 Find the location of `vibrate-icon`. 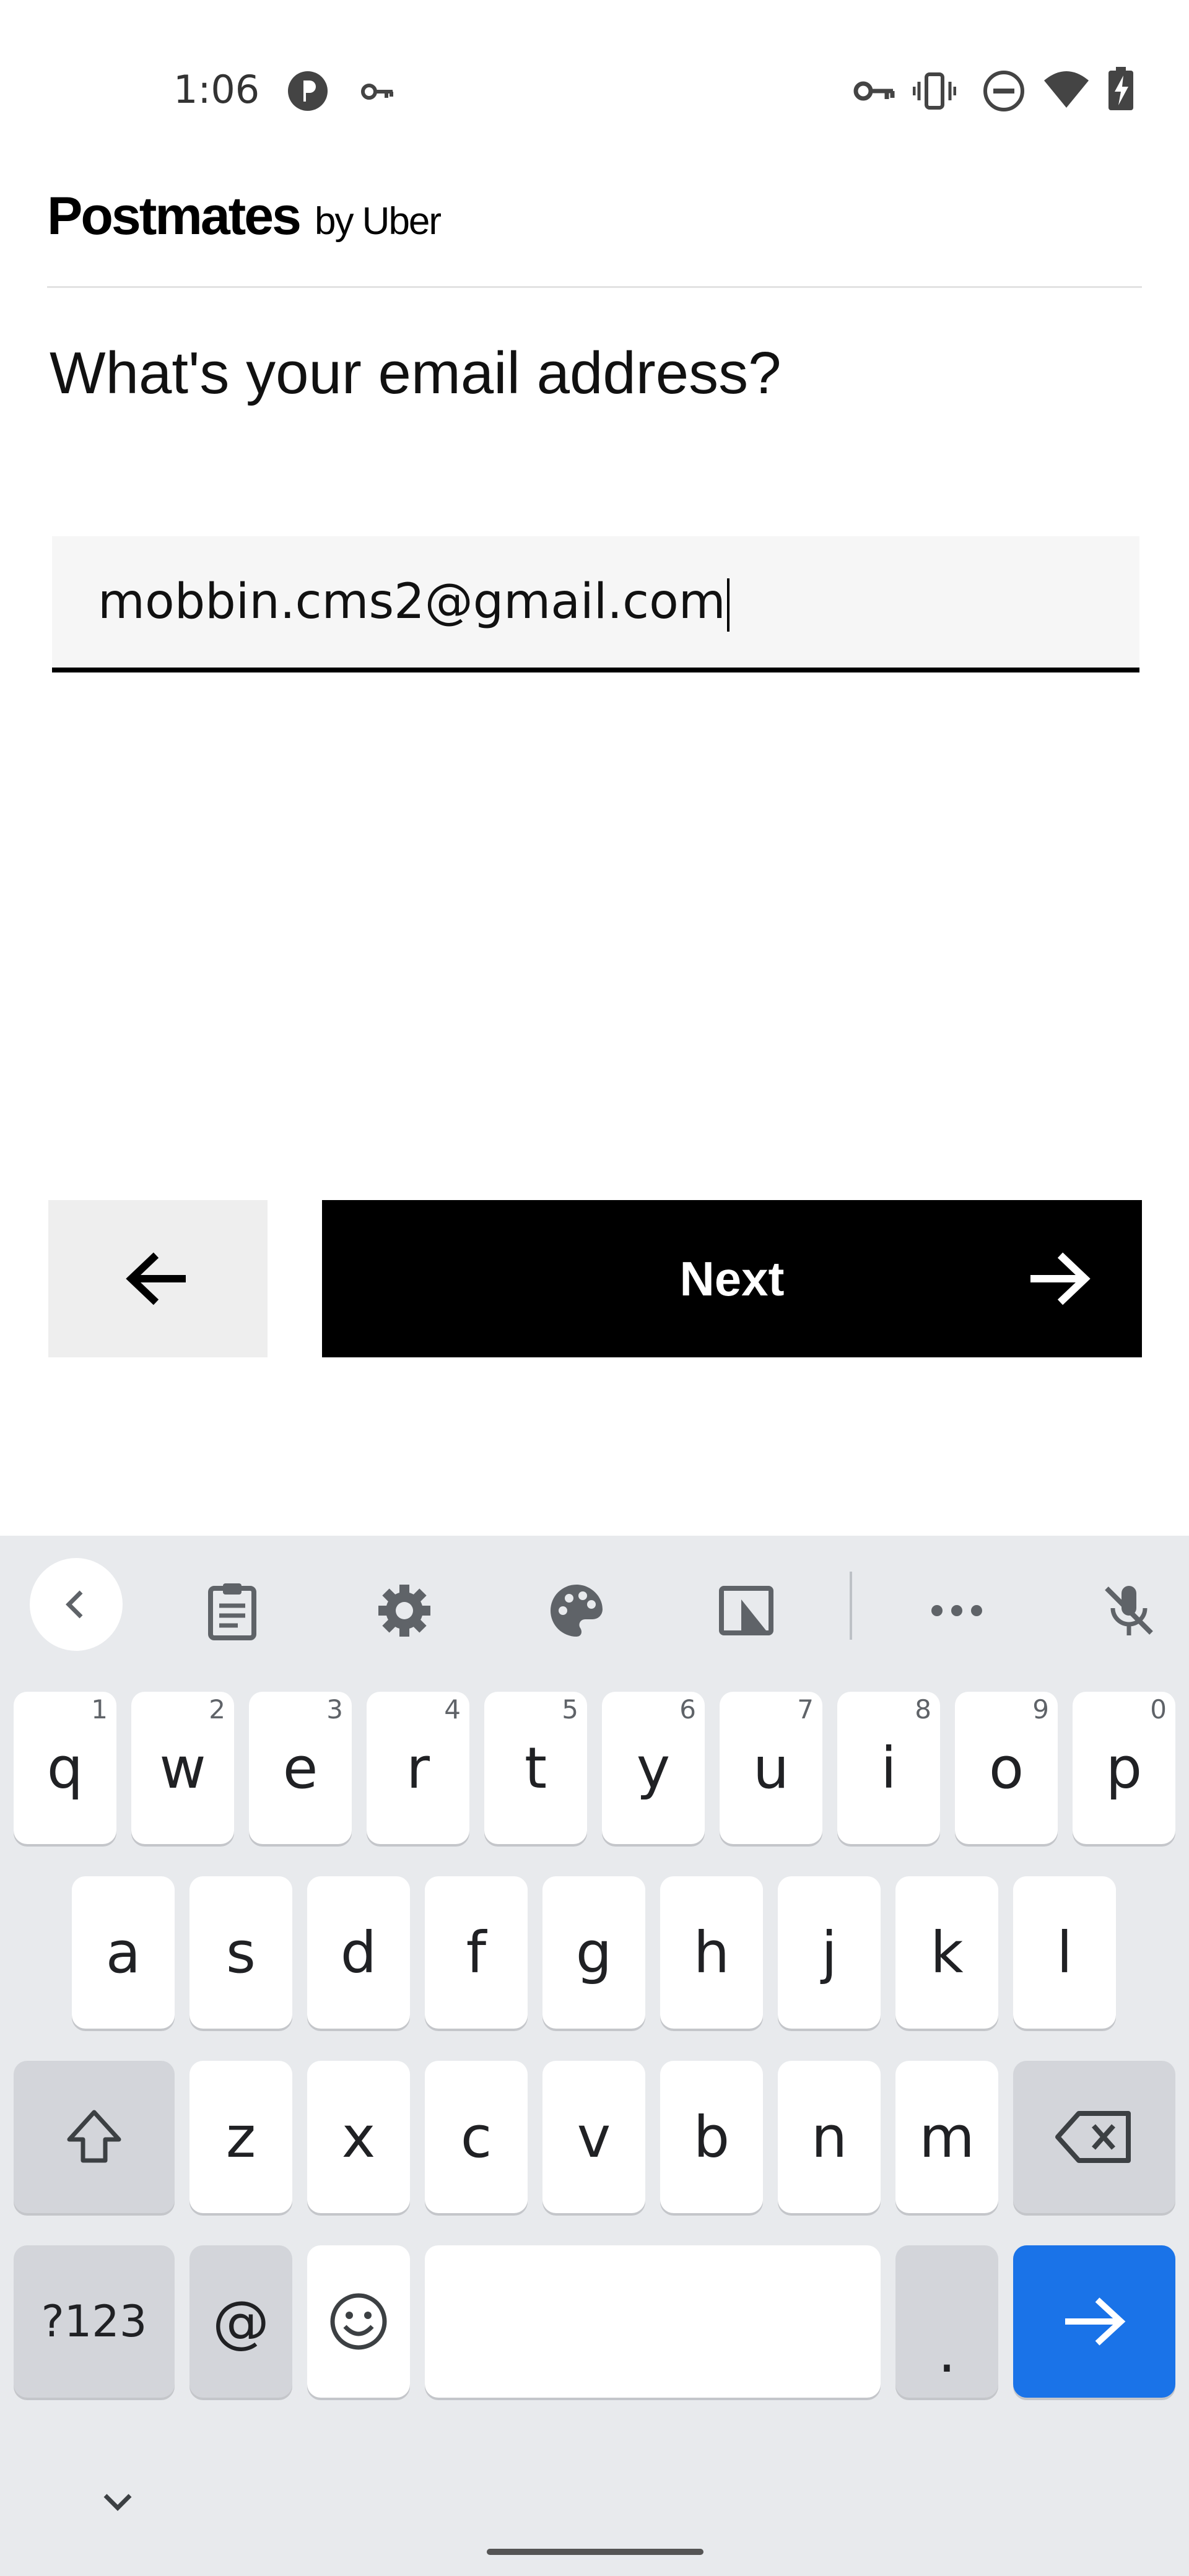

vibrate-icon is located at coordinates (934, 91).